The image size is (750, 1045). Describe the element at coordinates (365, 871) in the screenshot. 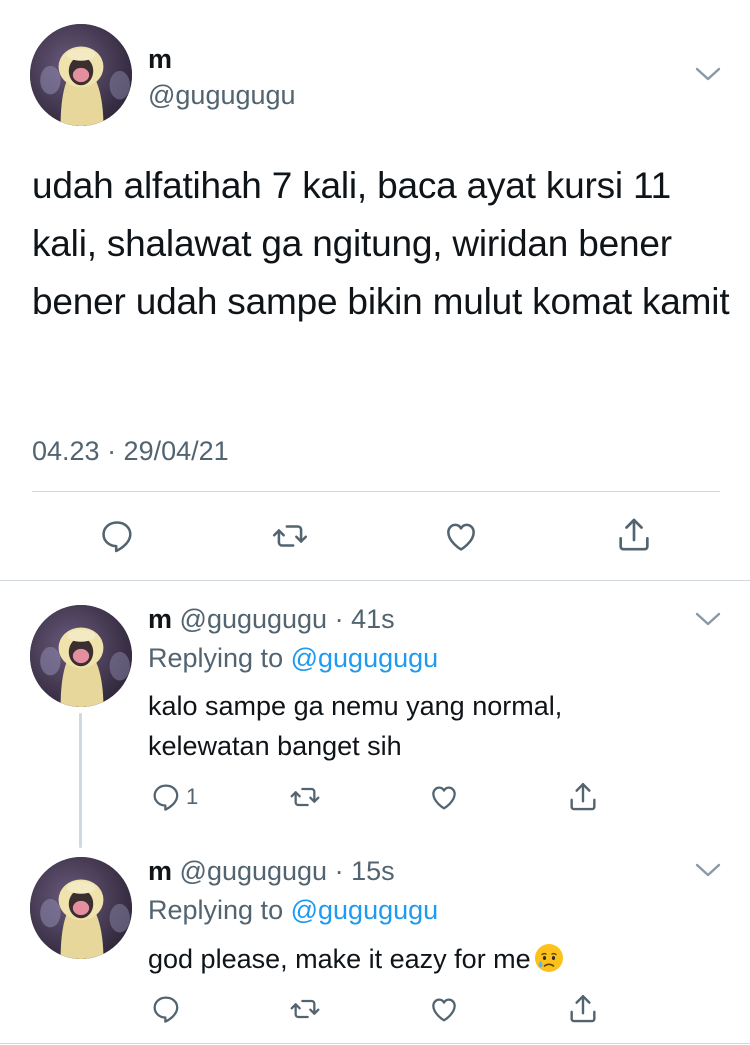

I see `time-ago: · 15s` at that location.